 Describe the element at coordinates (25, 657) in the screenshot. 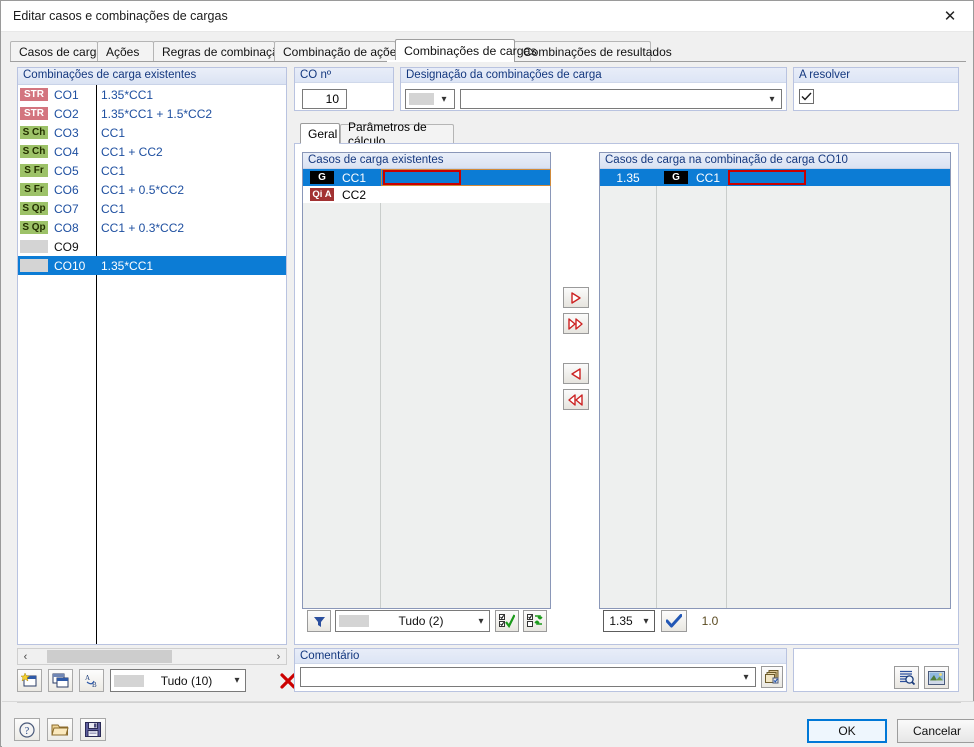

I see `scroll-left-icon: ‹` at that location.